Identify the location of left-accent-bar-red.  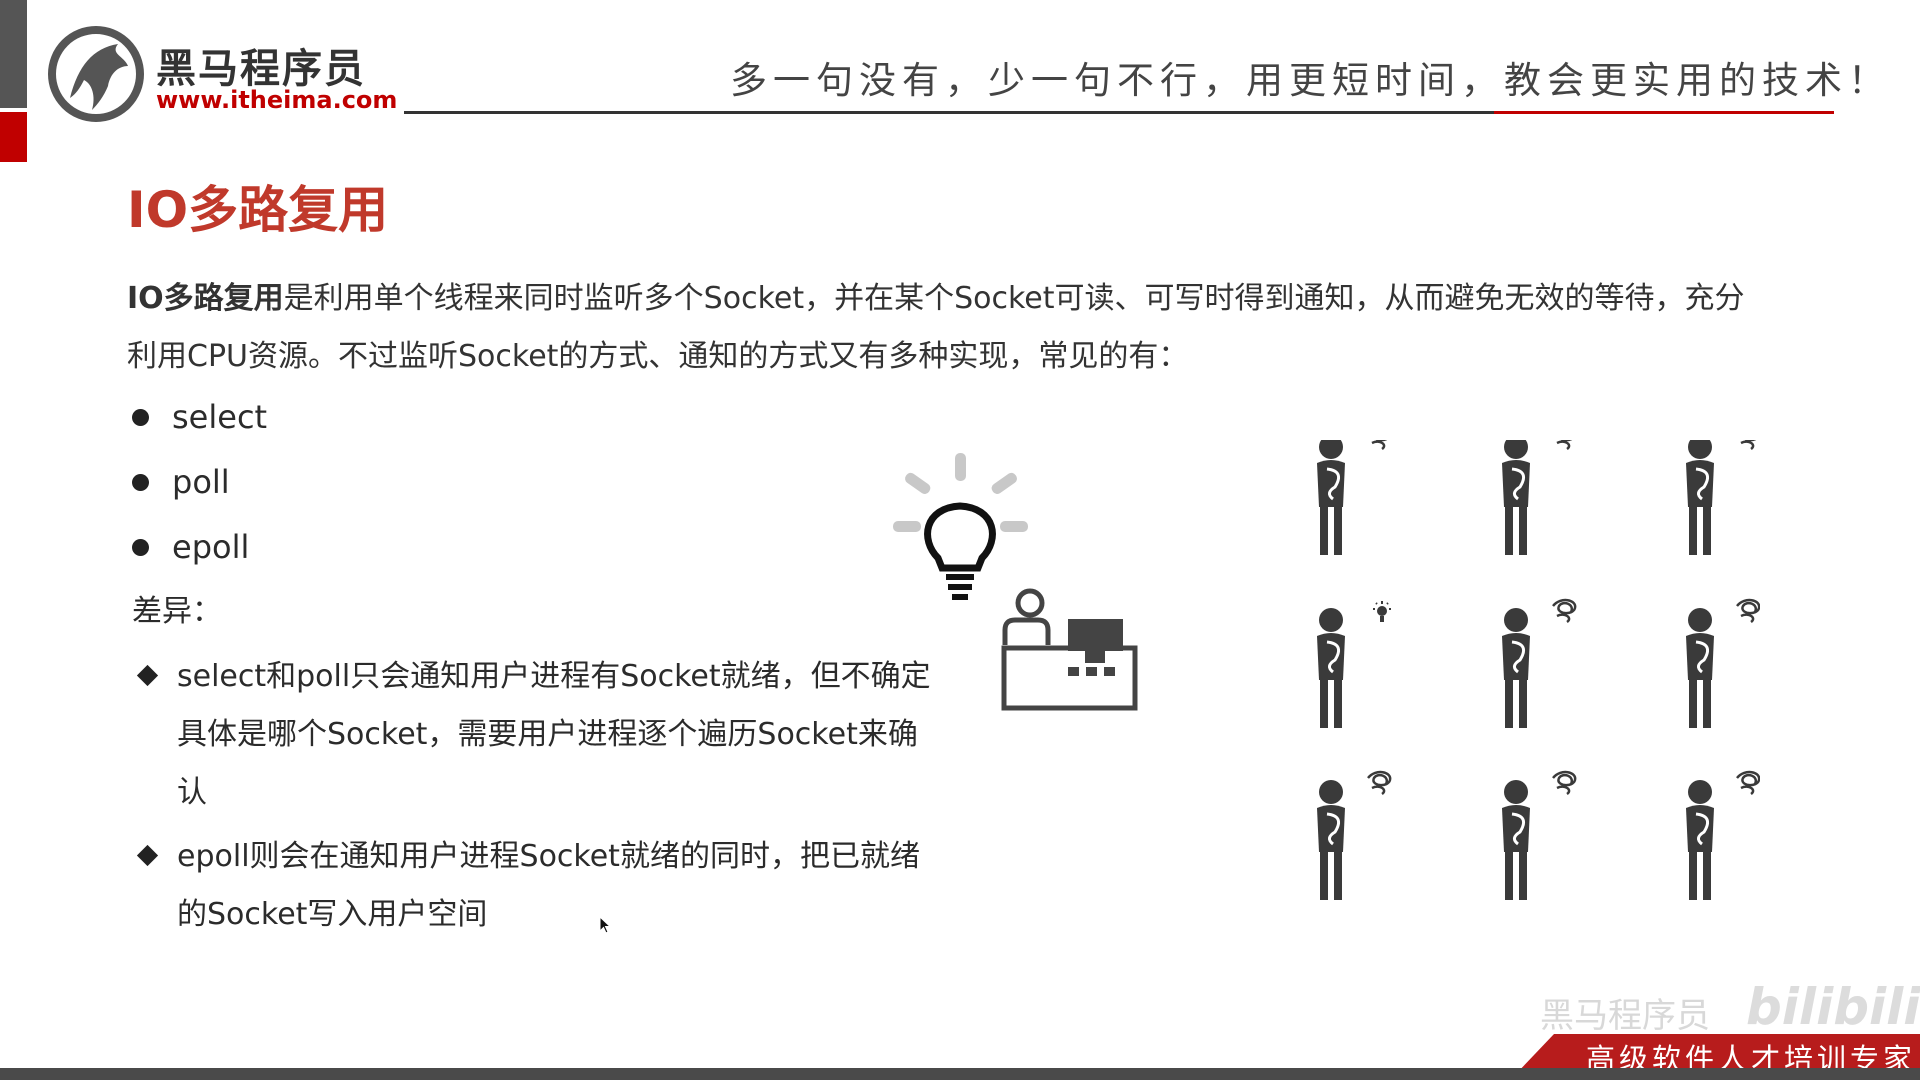
(13, 137).